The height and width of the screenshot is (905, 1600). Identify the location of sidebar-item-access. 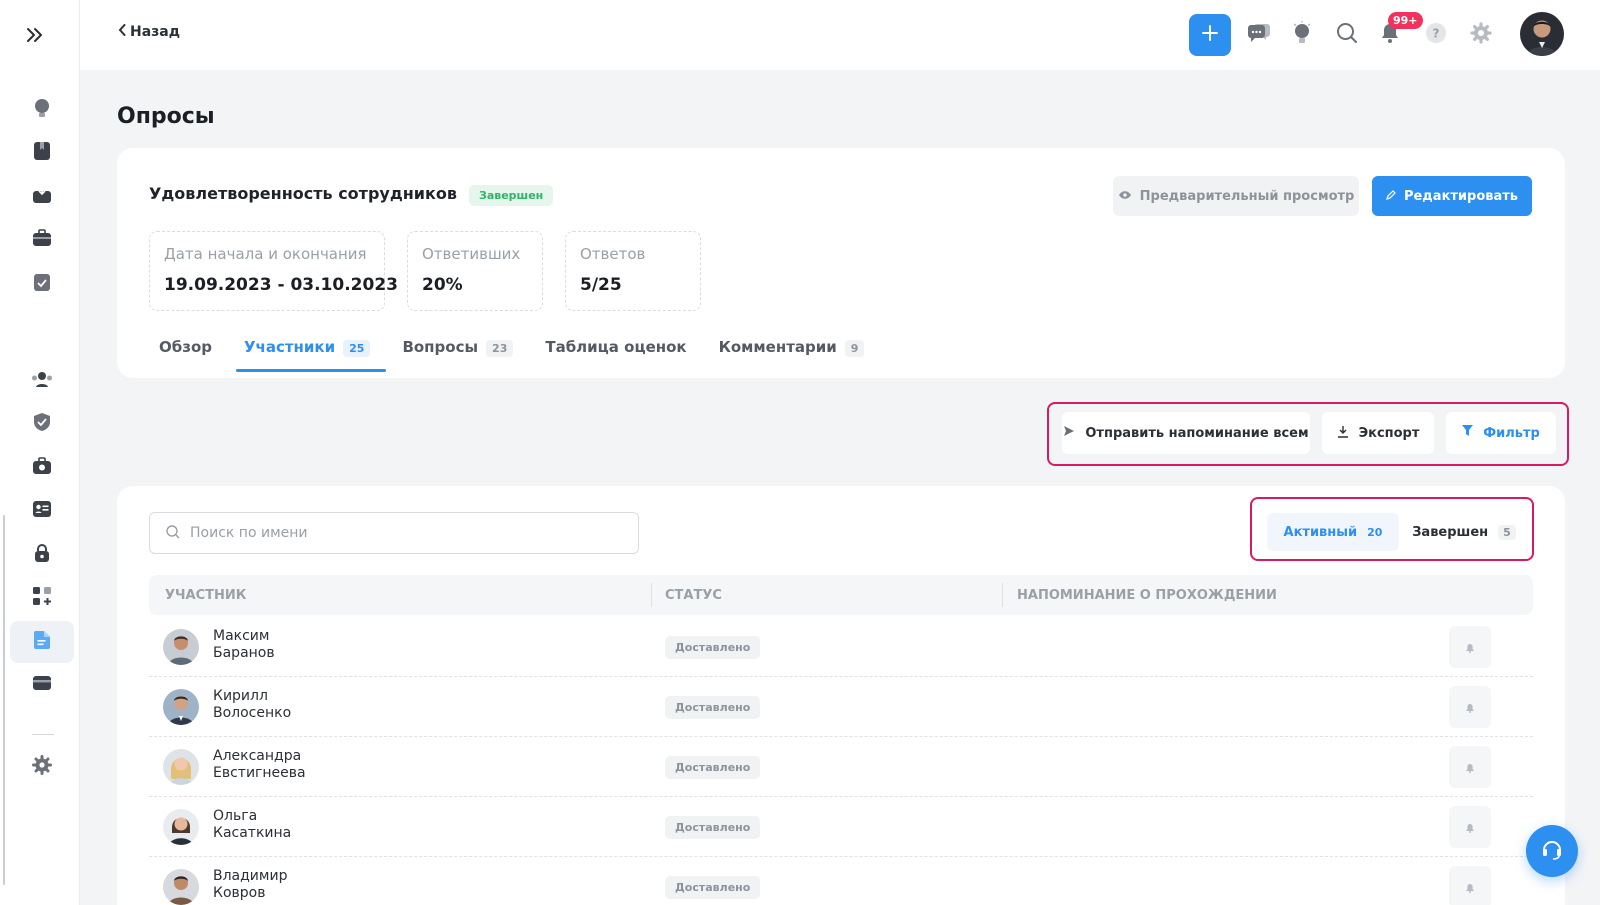
(42, 555).